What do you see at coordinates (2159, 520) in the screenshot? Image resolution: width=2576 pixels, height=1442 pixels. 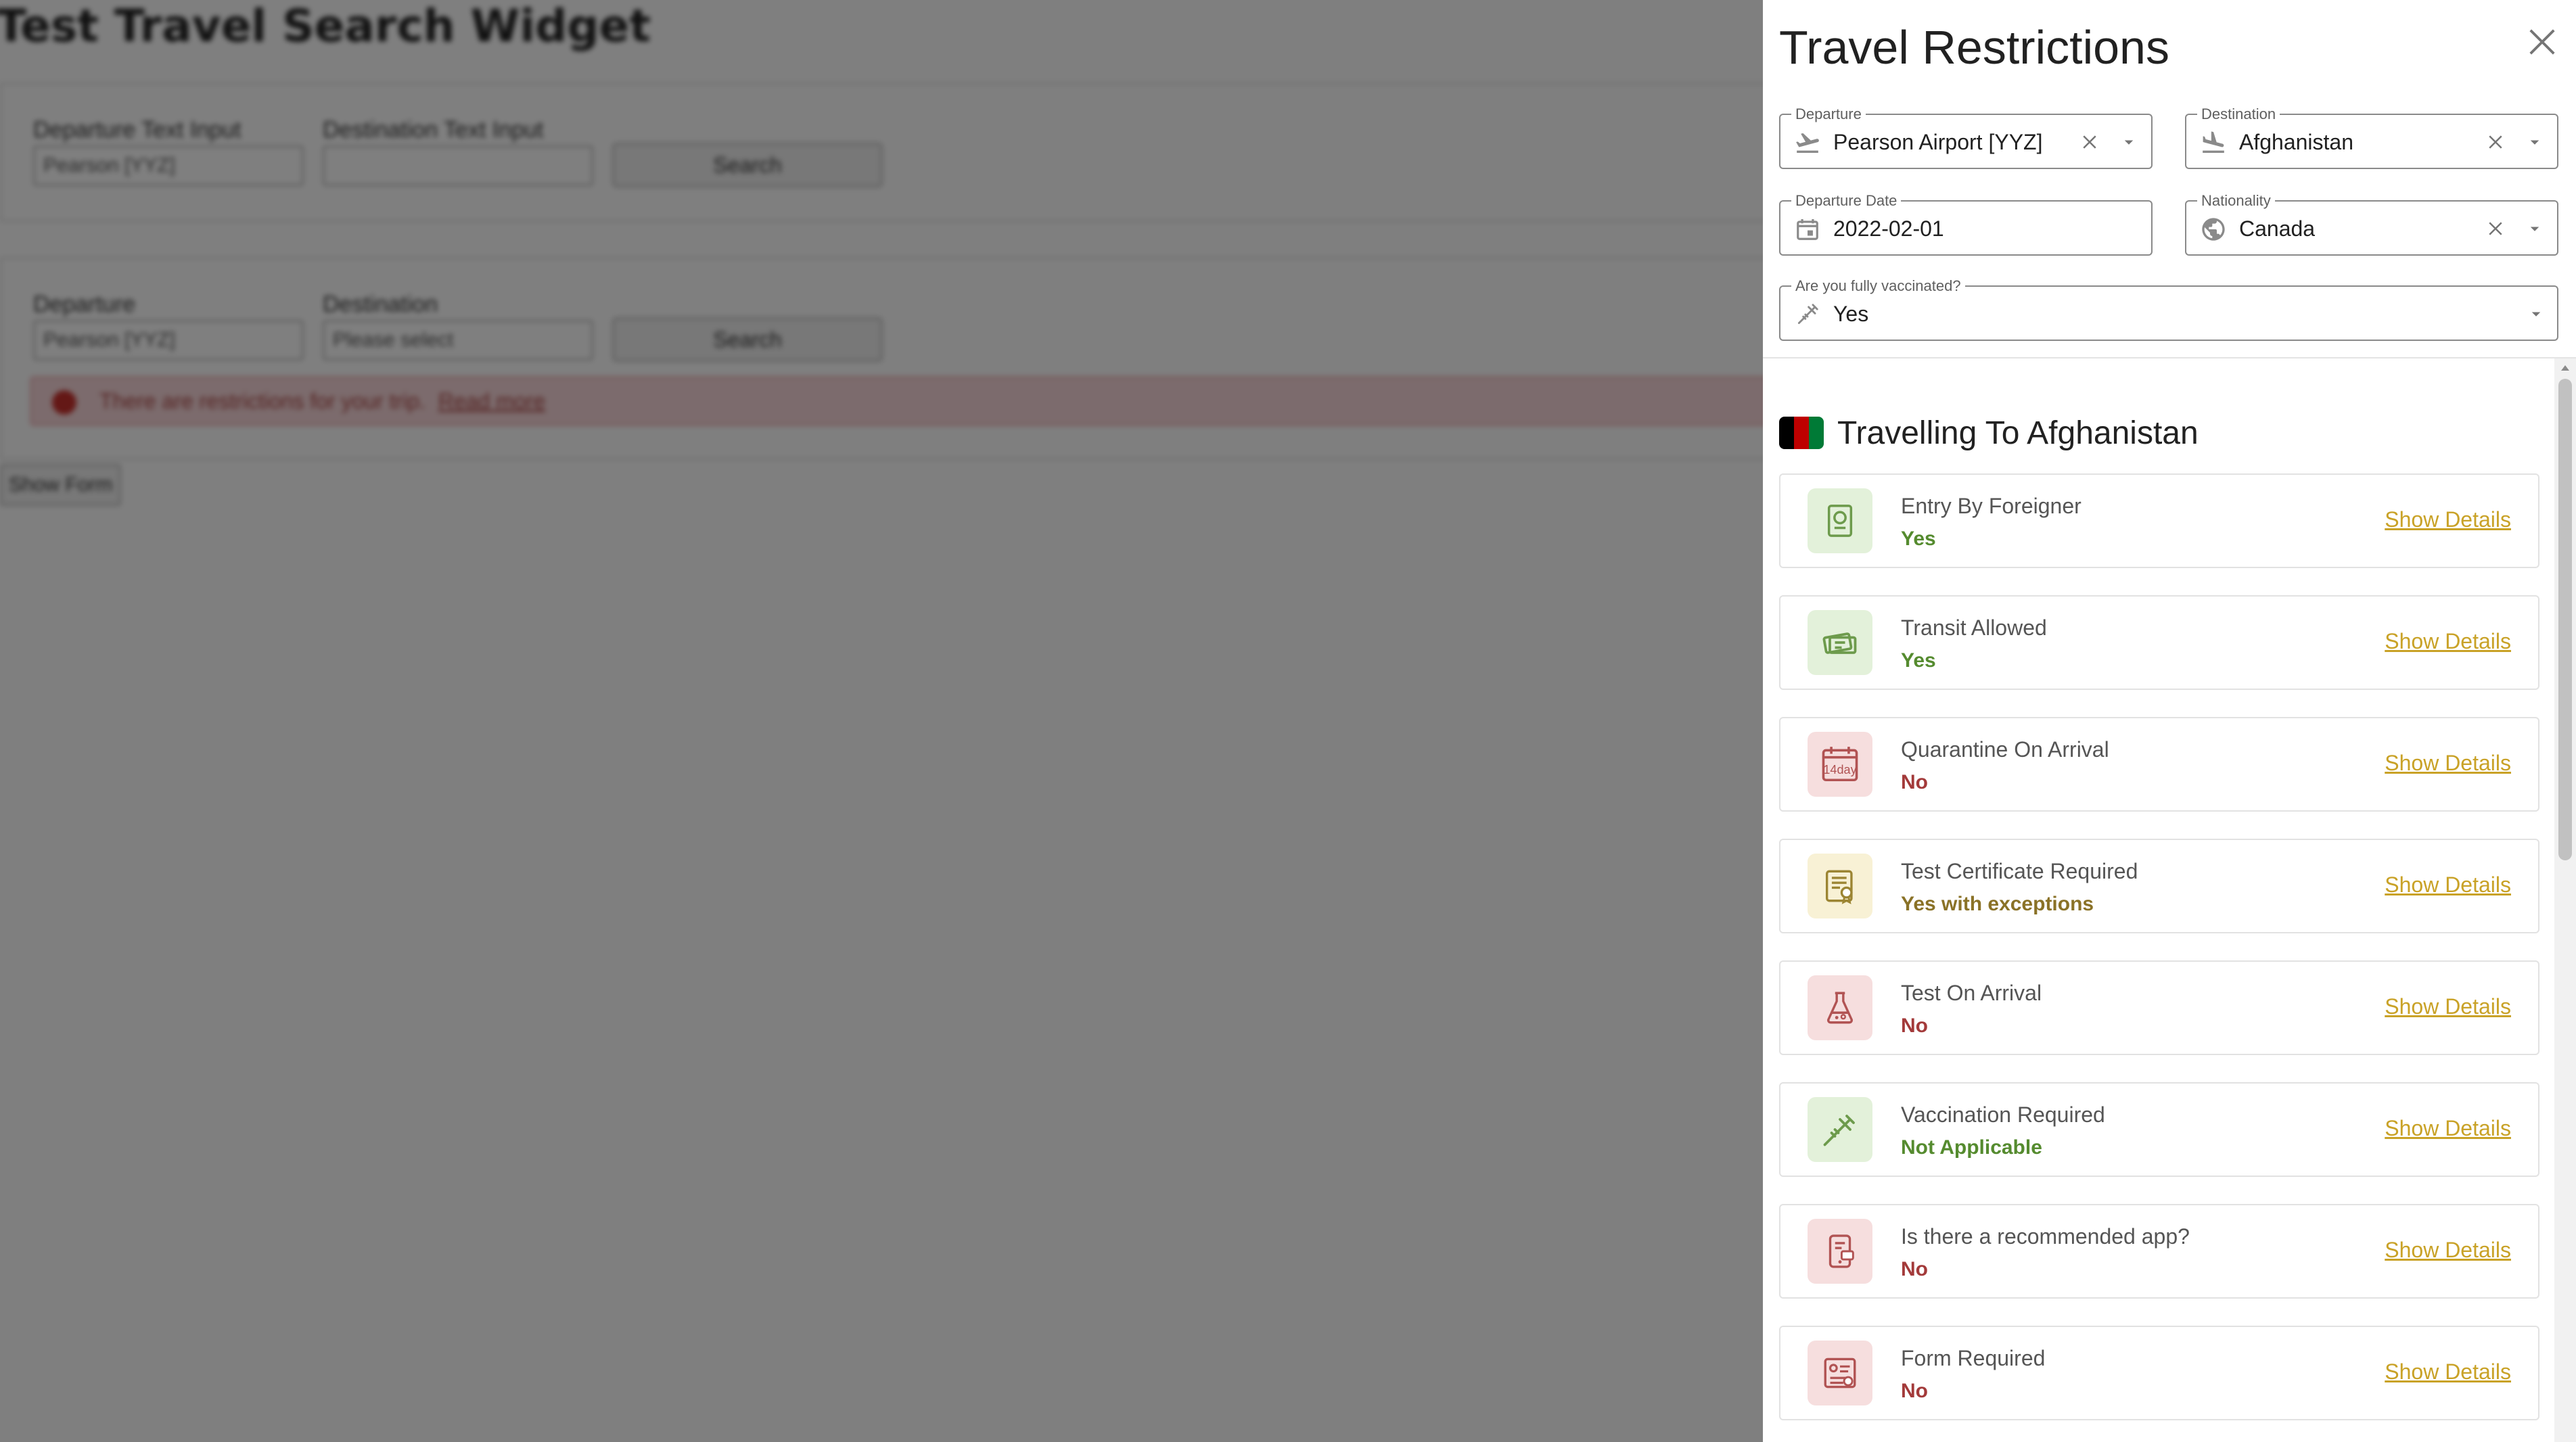 I see `restriction-card-entry-by-foreigner: Entry By Foreigner Yes Show Details` at bounding box center [2159, 520].